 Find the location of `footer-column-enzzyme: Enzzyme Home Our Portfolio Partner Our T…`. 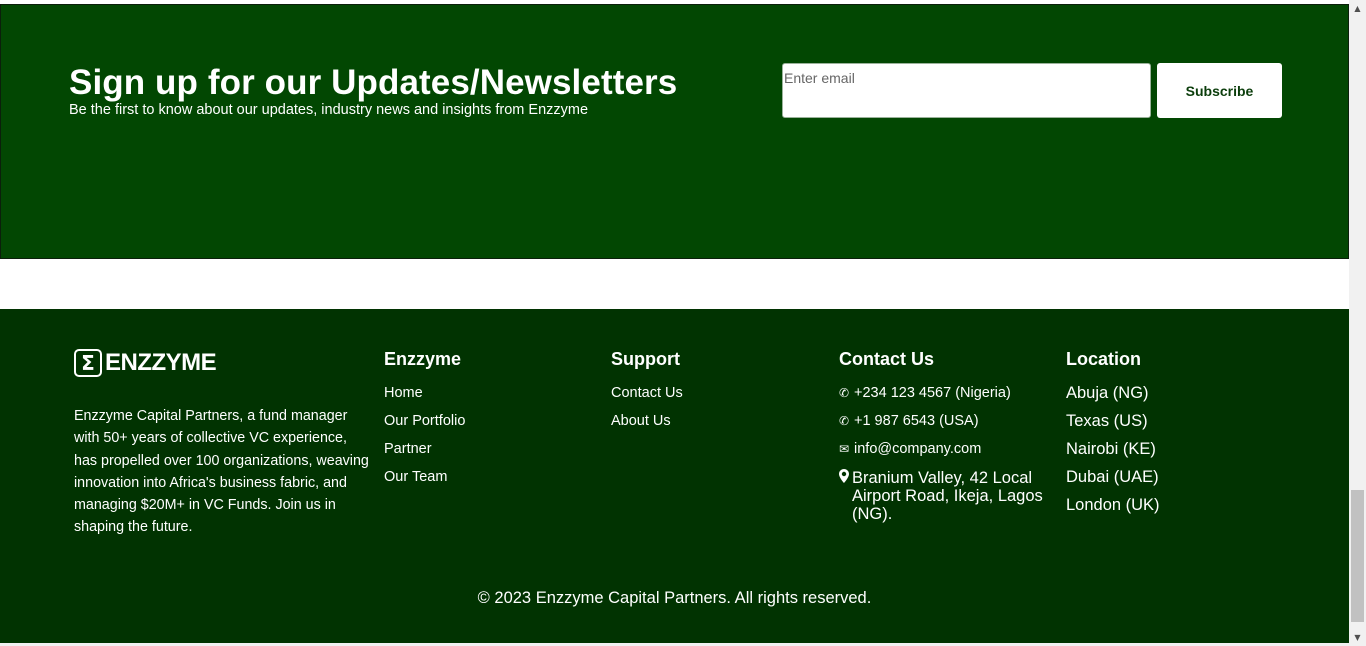

footer-column-enzzyme: Enzzyme Home Our Portfolio Partner Our T… is located at coordinates (424, 423).